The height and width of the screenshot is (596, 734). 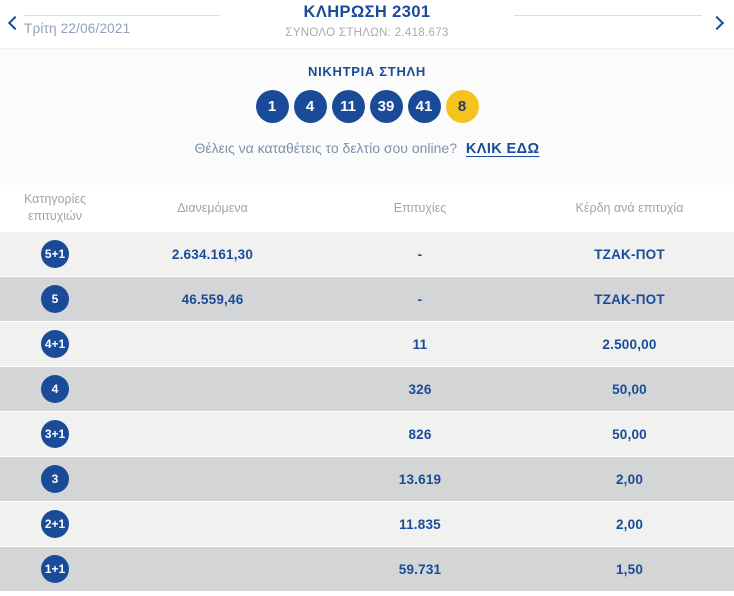 What do you see at coordinates (420, 479) in the screenshot?
I see `winners-value: 13.619` at bounding box center [420, 479].